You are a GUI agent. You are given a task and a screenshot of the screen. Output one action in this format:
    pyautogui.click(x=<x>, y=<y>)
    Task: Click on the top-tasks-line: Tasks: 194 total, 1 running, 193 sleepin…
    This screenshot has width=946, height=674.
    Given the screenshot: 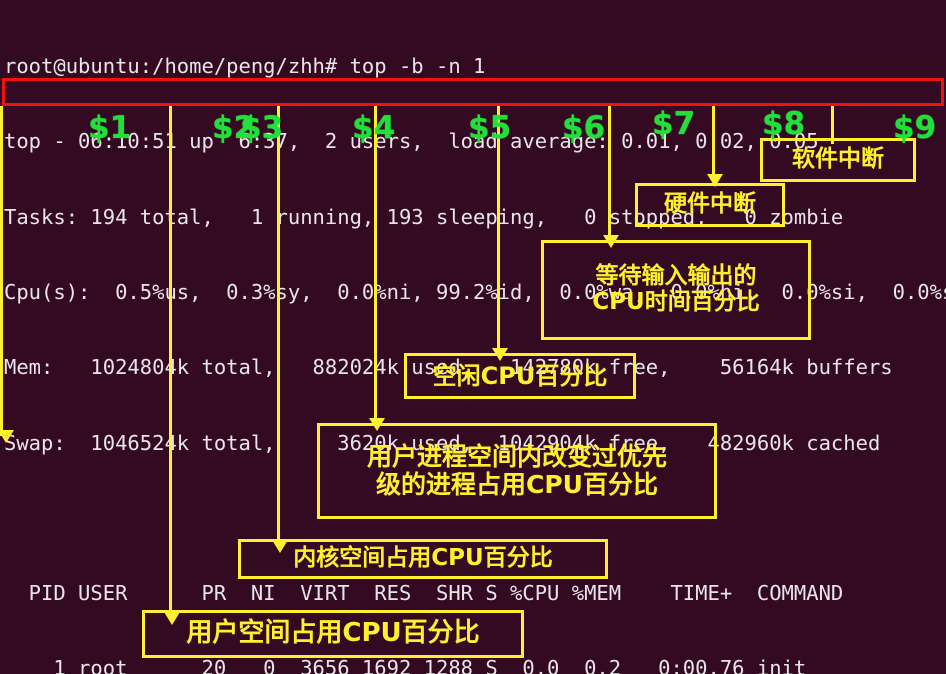 What is the action you would take?
    pyautogui.click(x=424, y=216)
    